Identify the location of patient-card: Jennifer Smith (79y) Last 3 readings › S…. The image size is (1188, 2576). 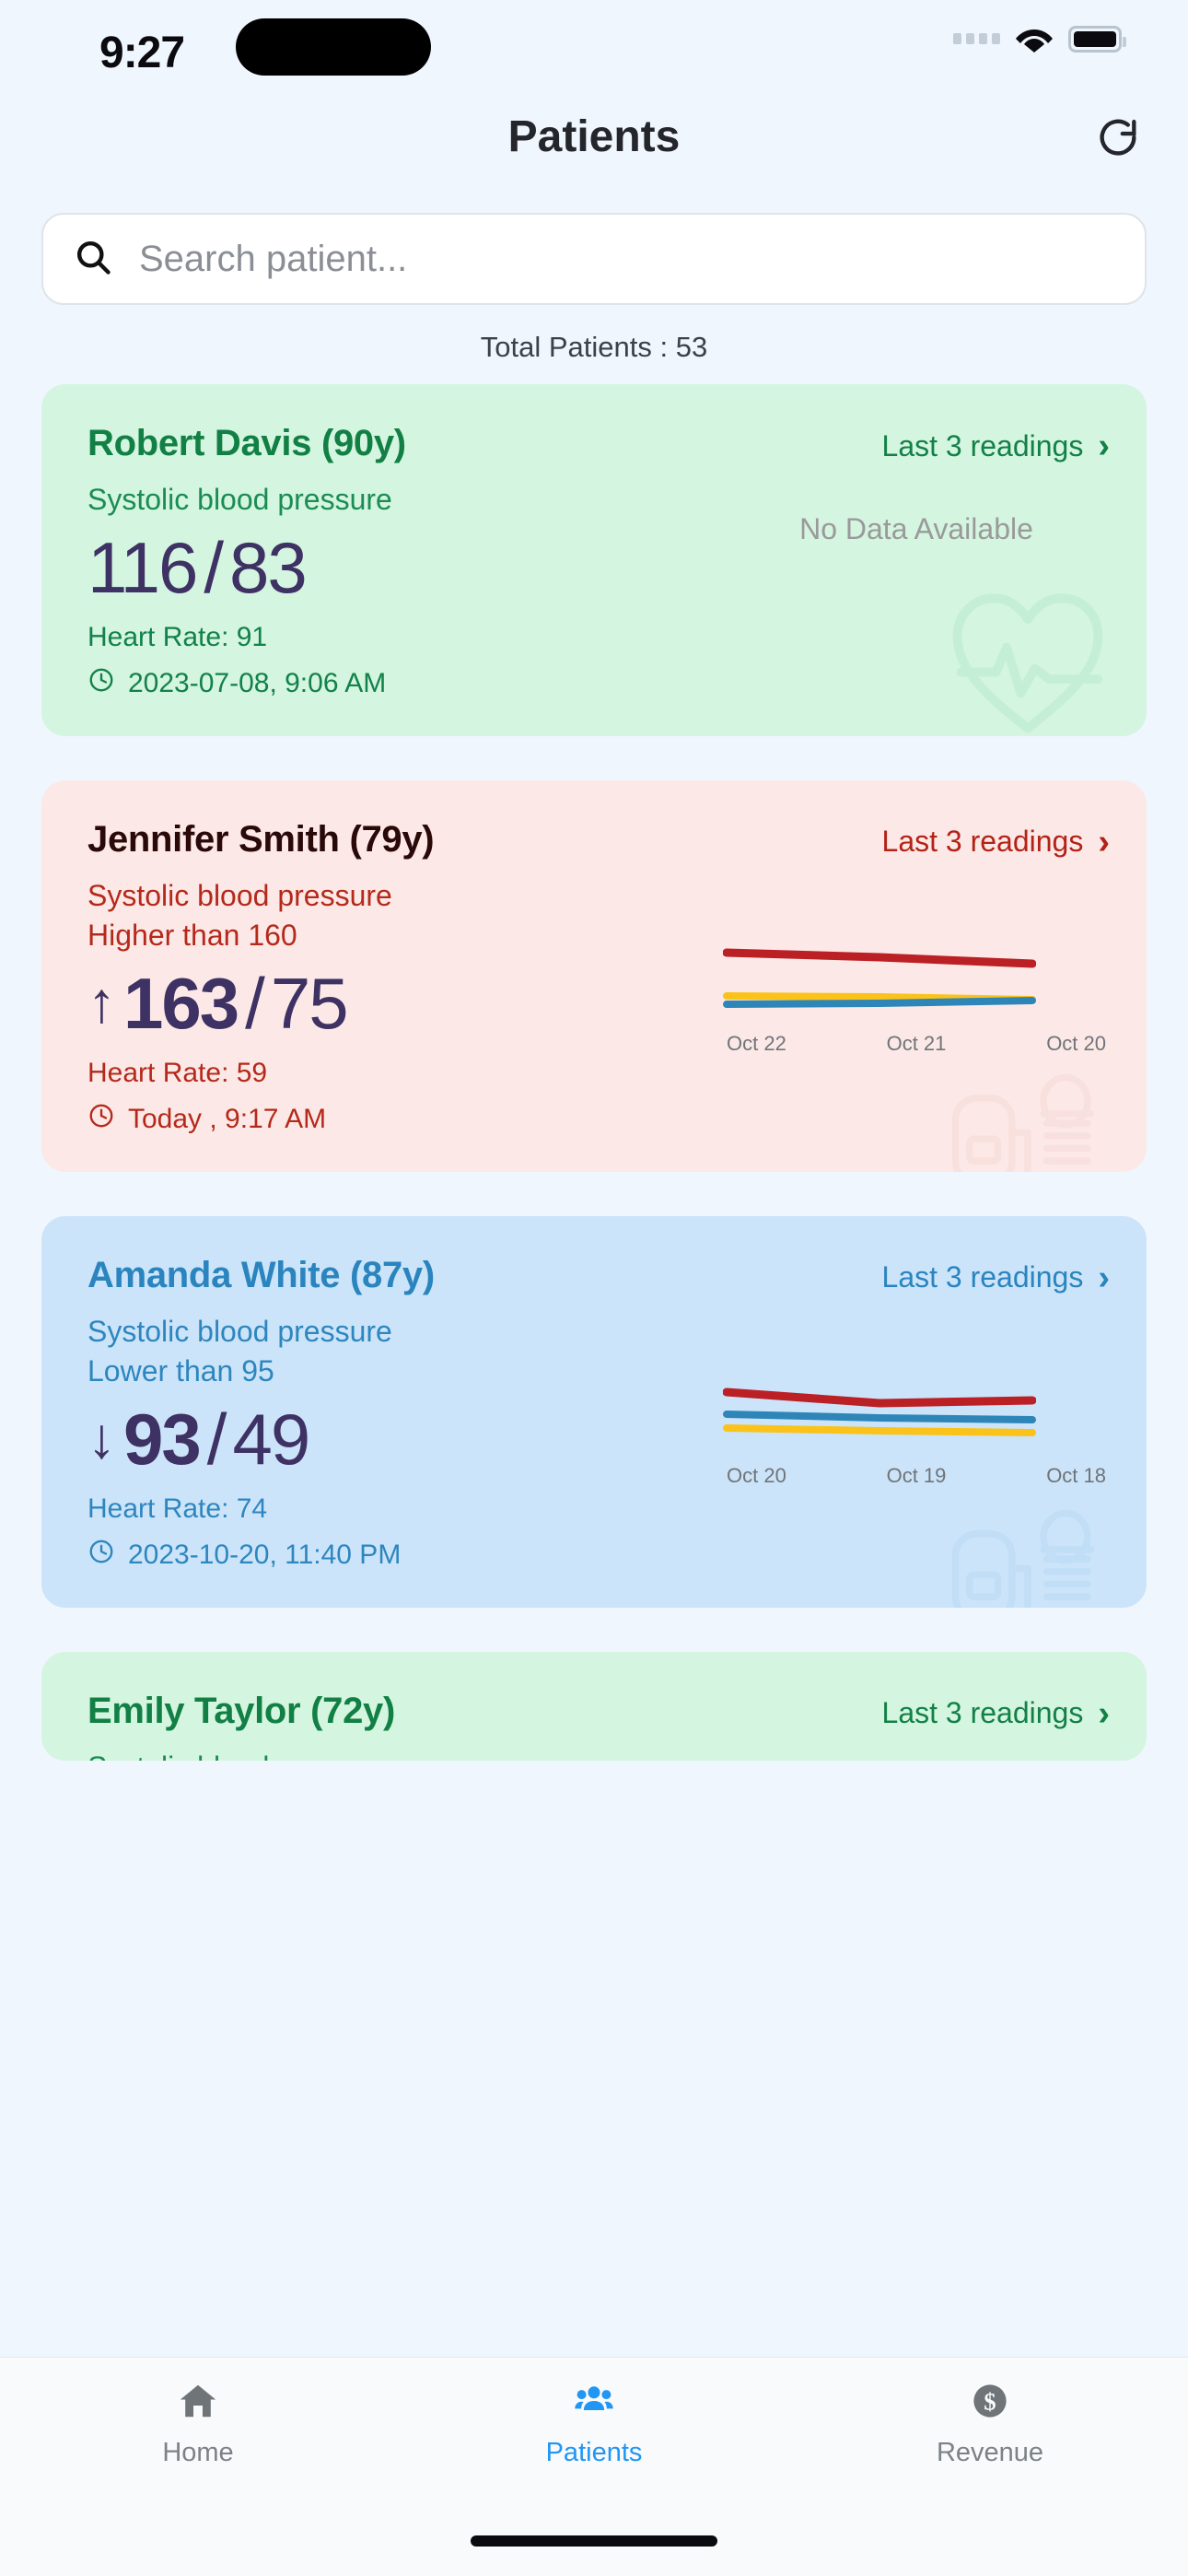
(594, 975).